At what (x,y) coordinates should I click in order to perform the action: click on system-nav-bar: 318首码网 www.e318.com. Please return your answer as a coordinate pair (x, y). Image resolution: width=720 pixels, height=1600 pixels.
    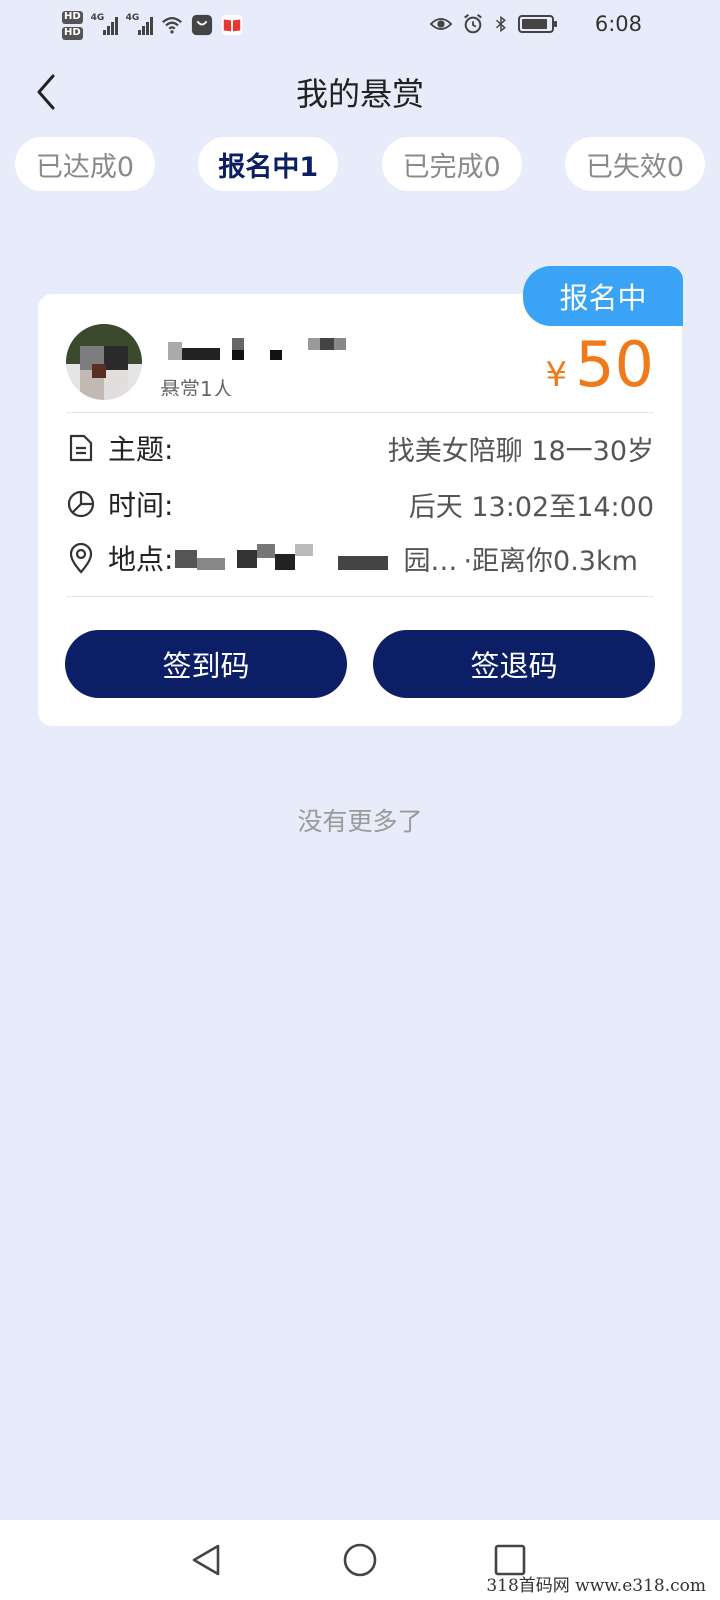
    Looking at the image, I should click on (360, 1560).